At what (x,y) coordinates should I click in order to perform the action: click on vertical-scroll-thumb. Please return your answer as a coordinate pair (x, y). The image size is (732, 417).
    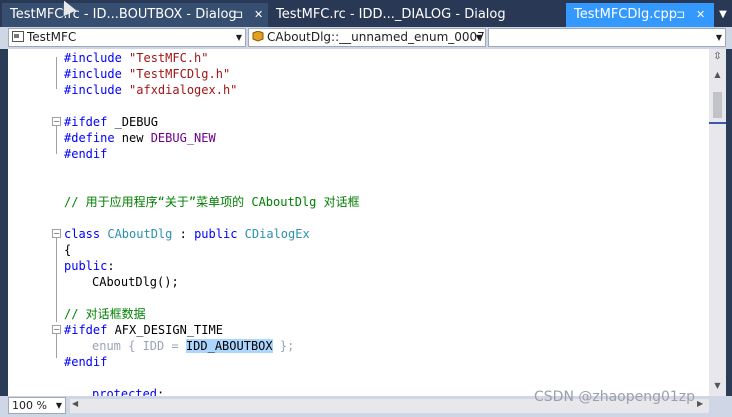
    Looking at the image, I should click on (717, 105).